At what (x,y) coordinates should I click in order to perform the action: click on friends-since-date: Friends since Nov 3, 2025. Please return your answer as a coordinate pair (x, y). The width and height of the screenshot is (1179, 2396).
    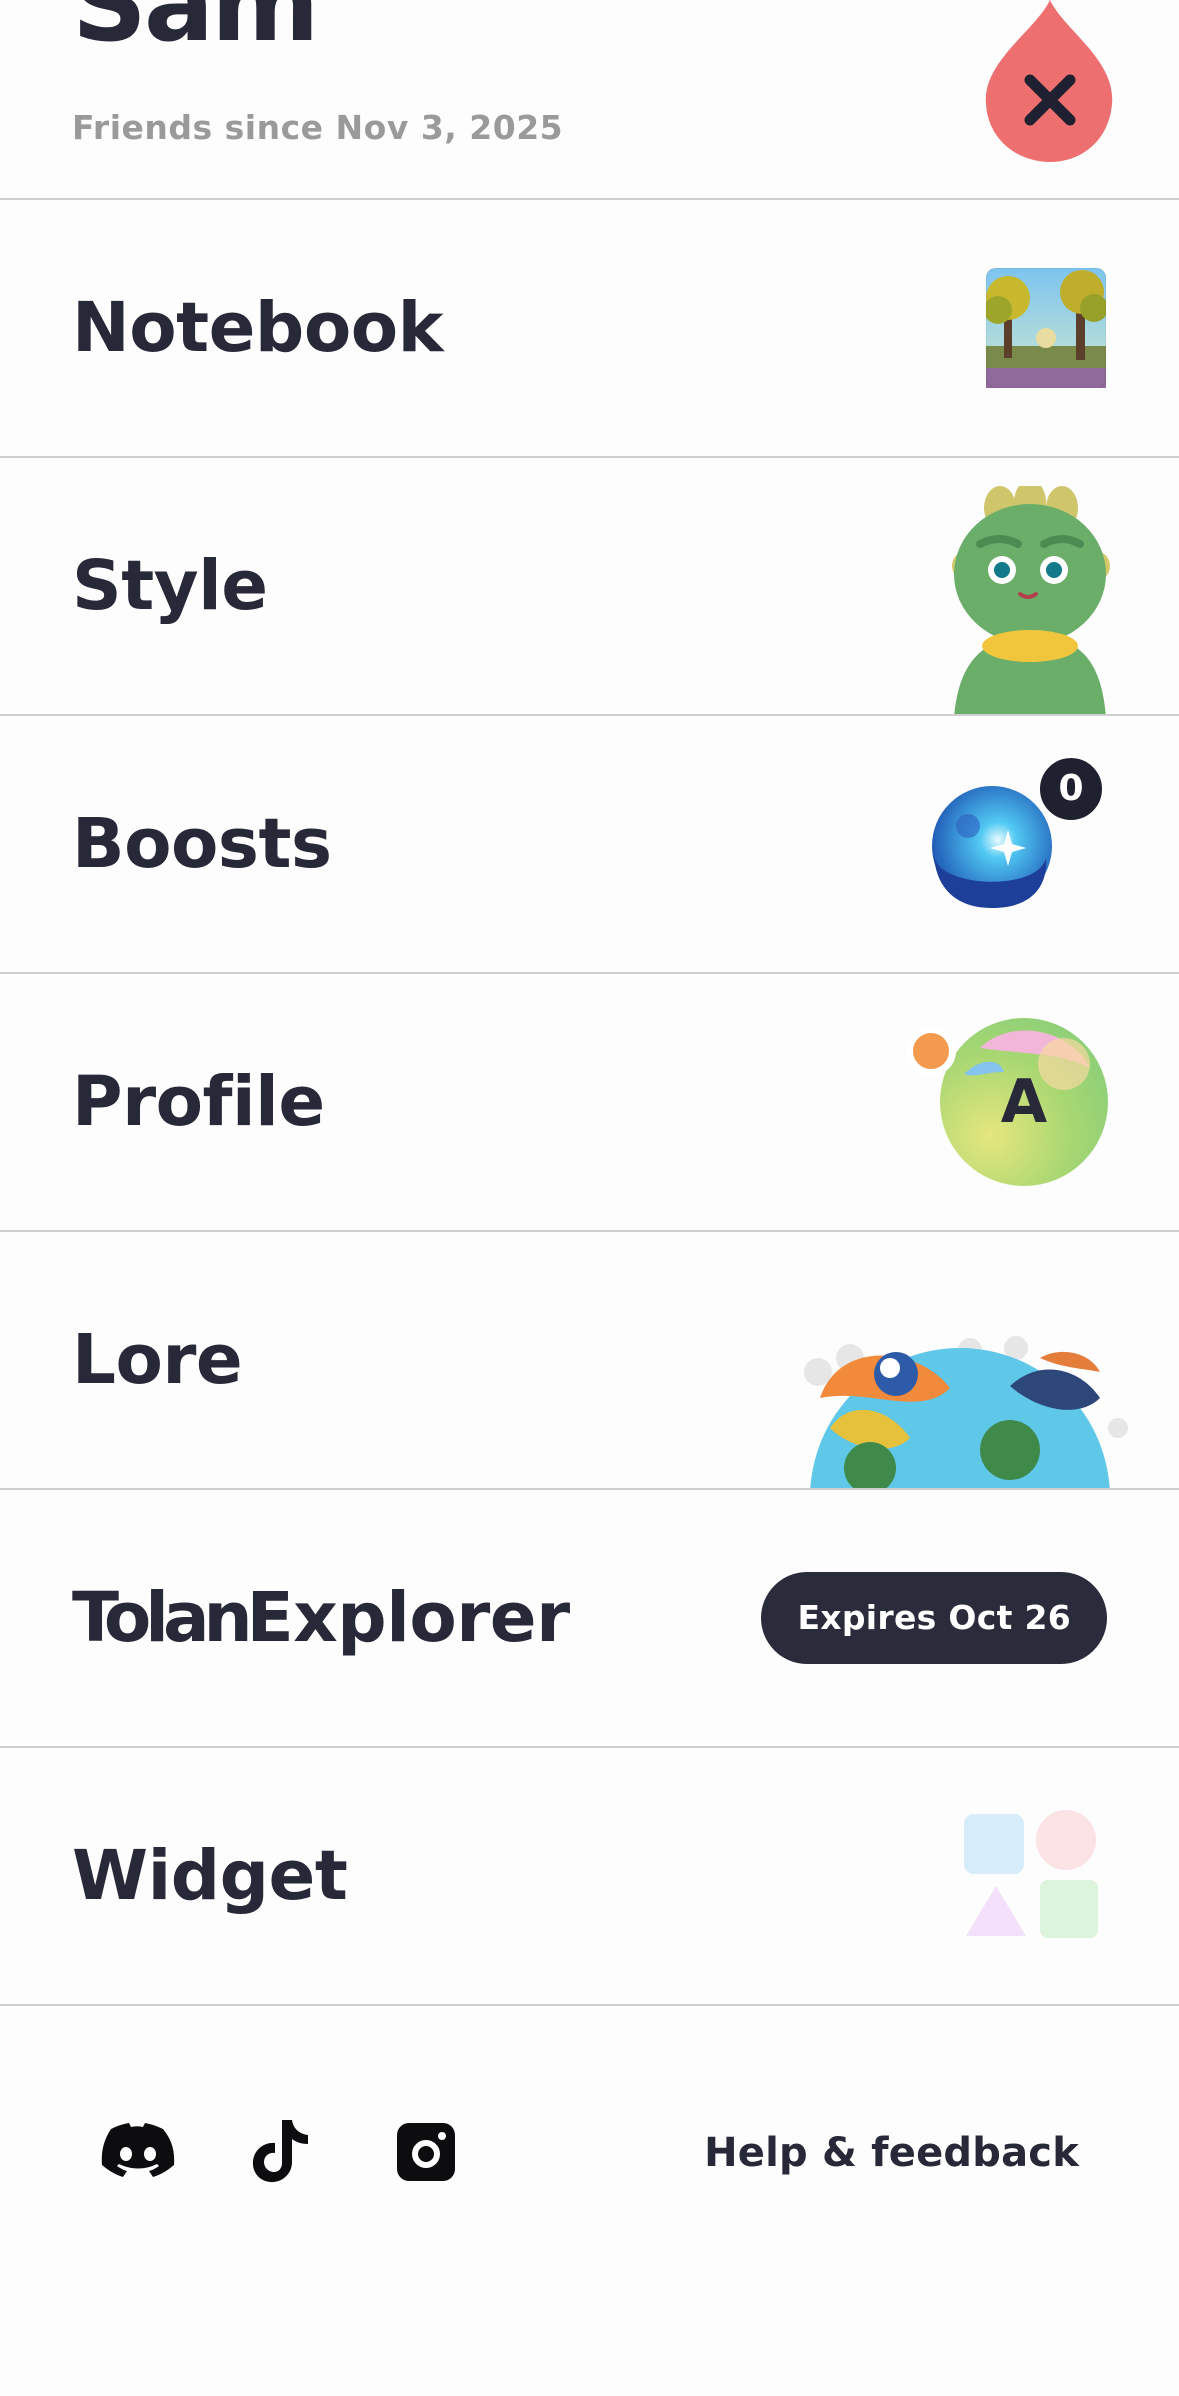
    Looking at the image, I should click on (318, 127).